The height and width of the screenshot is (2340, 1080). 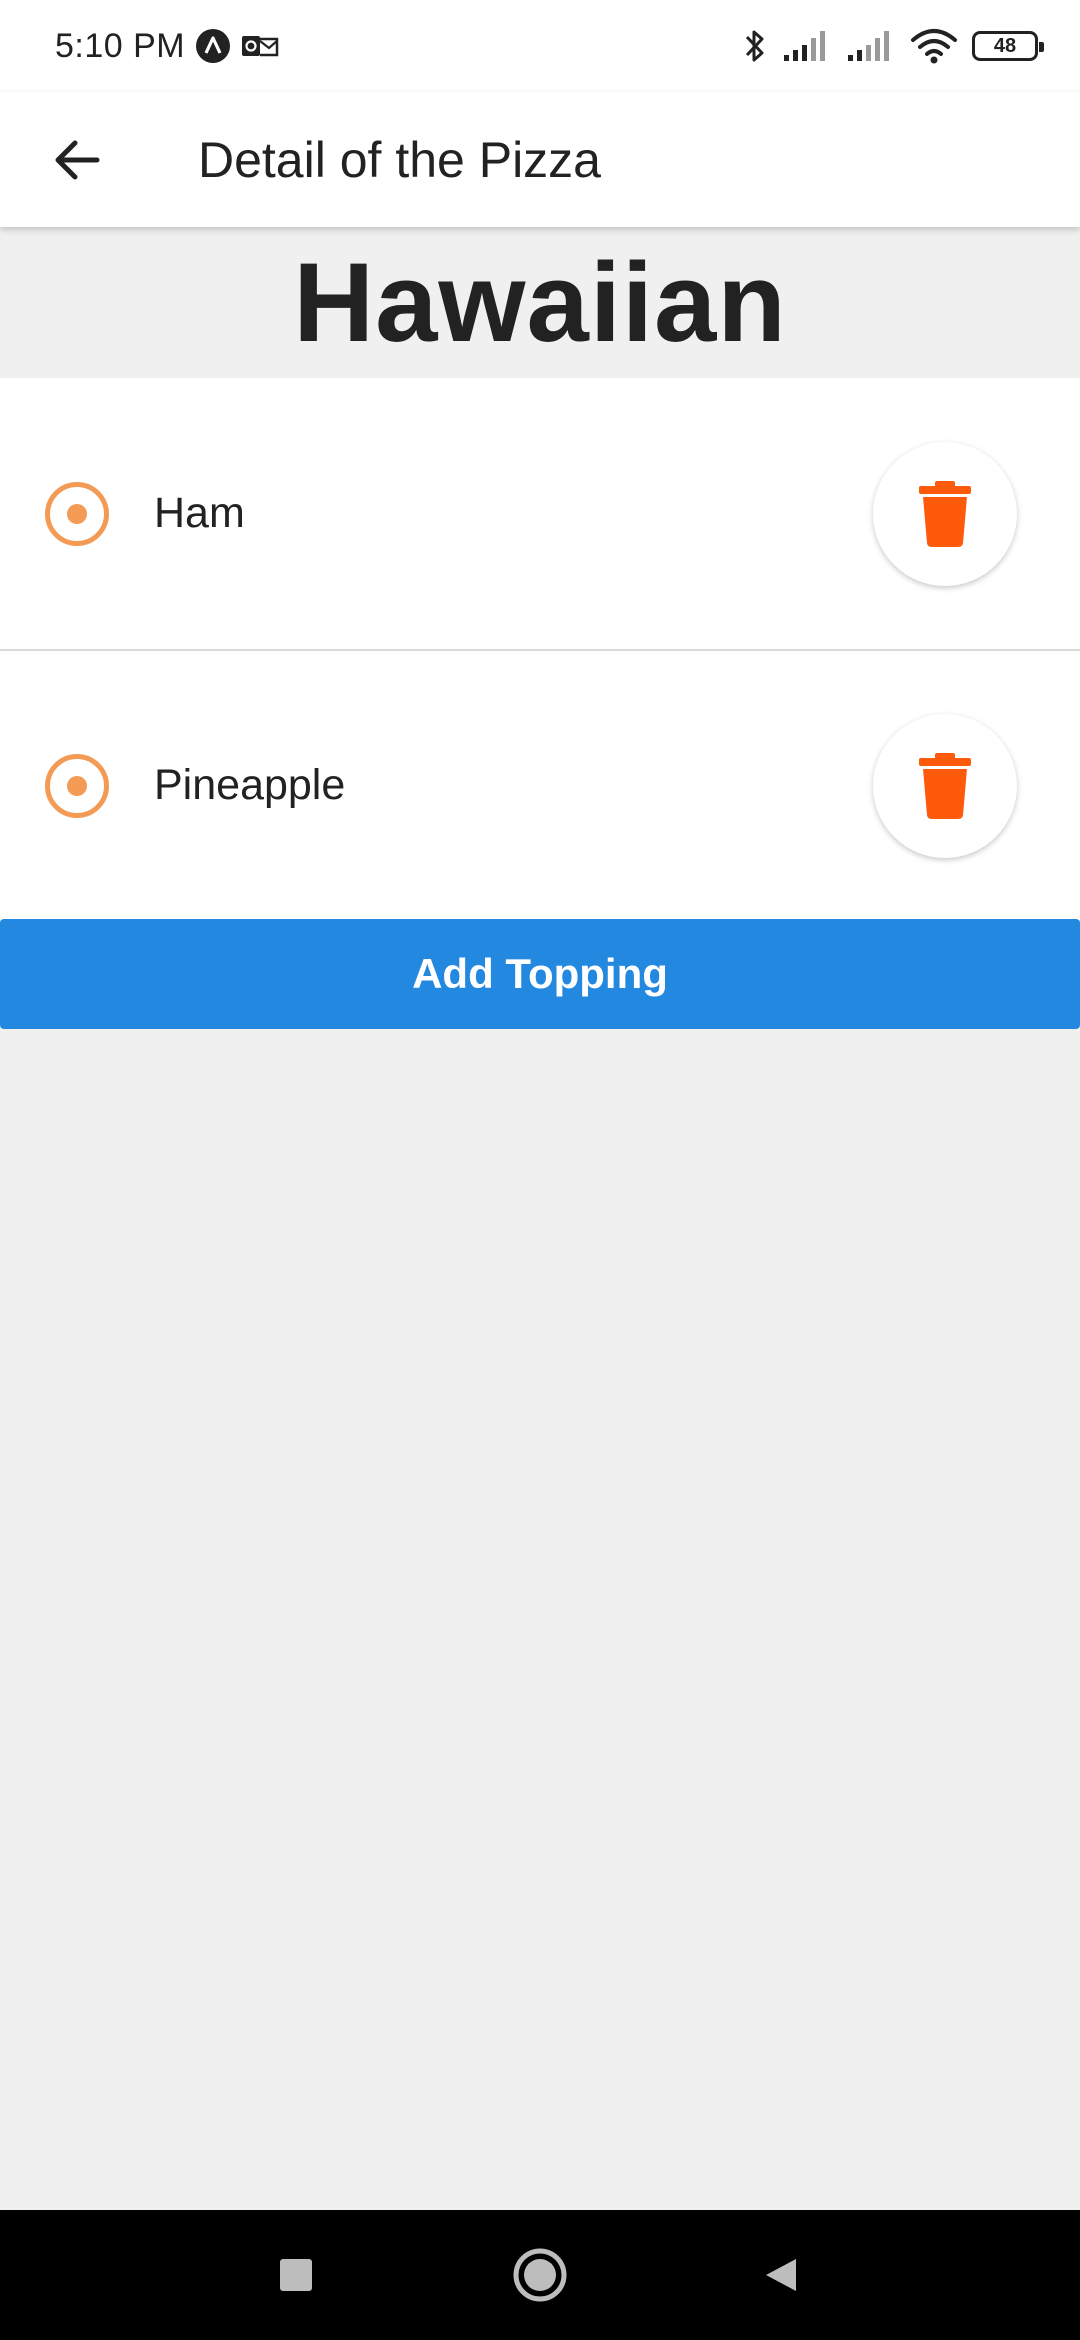 What do you see at coordinates (260, 46) in the screenshot?
I see `outlook-icon` at bounding box center [260, 46].